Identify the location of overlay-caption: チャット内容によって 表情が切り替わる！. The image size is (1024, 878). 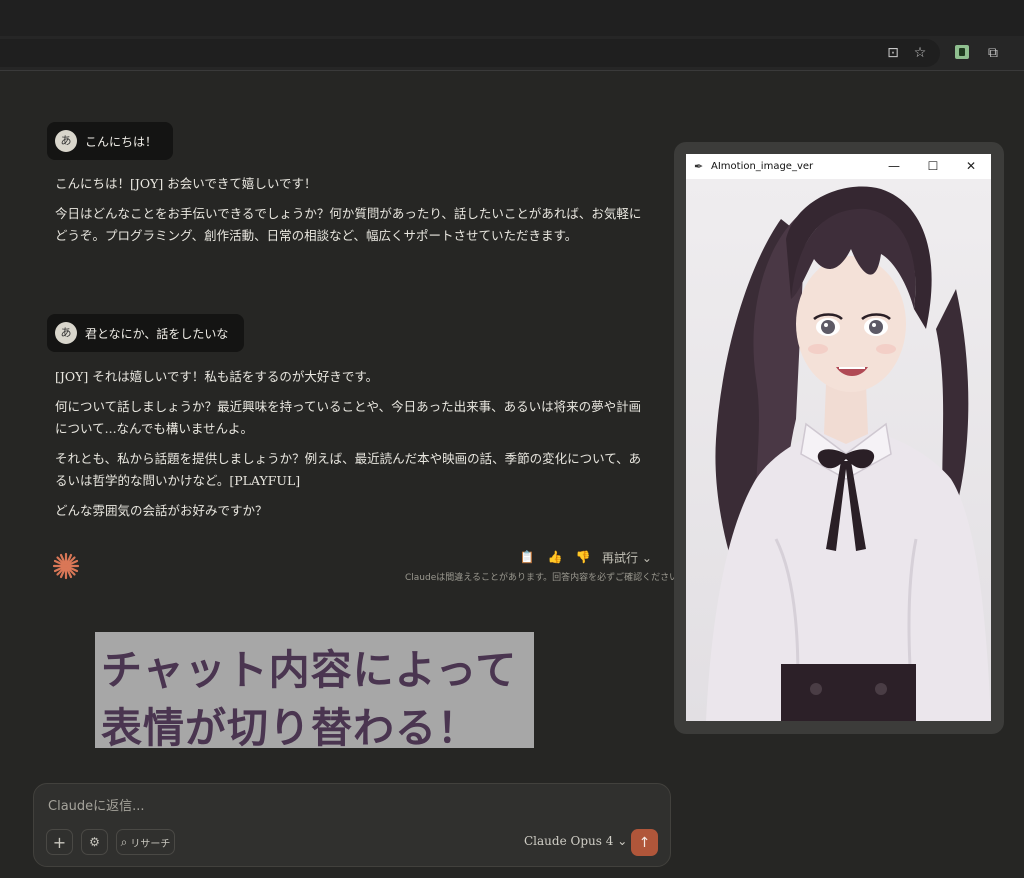
(314, 692).